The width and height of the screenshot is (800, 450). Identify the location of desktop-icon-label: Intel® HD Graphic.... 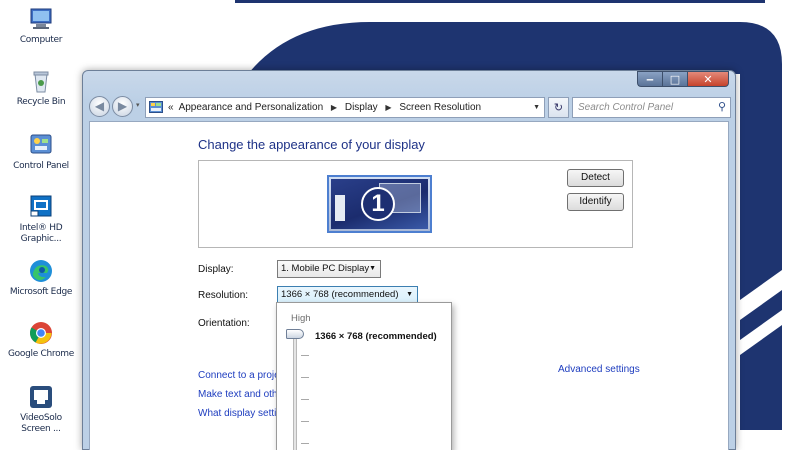
(41, 233).